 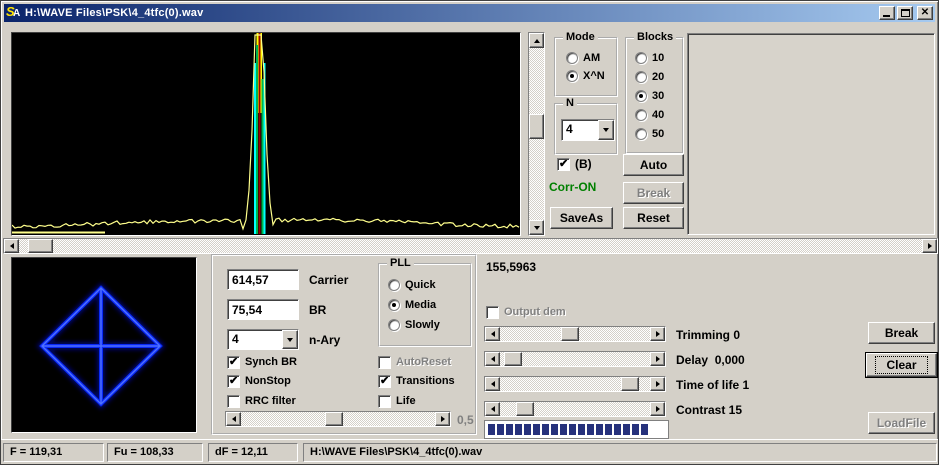 What do you see at coordinates (573, 187) in the screenshot?
I see `corr-status: Corr-ON` at bounding box center [573, 187].